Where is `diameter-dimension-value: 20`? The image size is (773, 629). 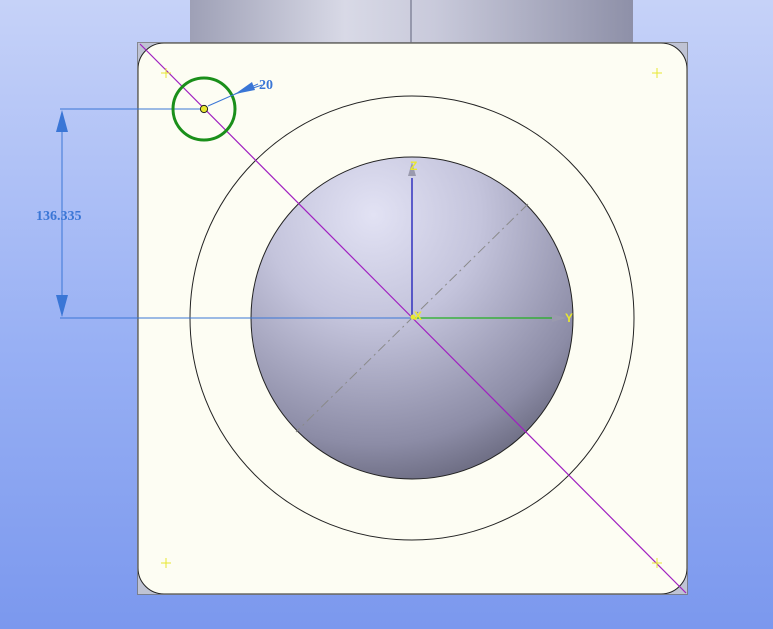
diameter-dimension-value: 20 is located at coordinates (266, 85).